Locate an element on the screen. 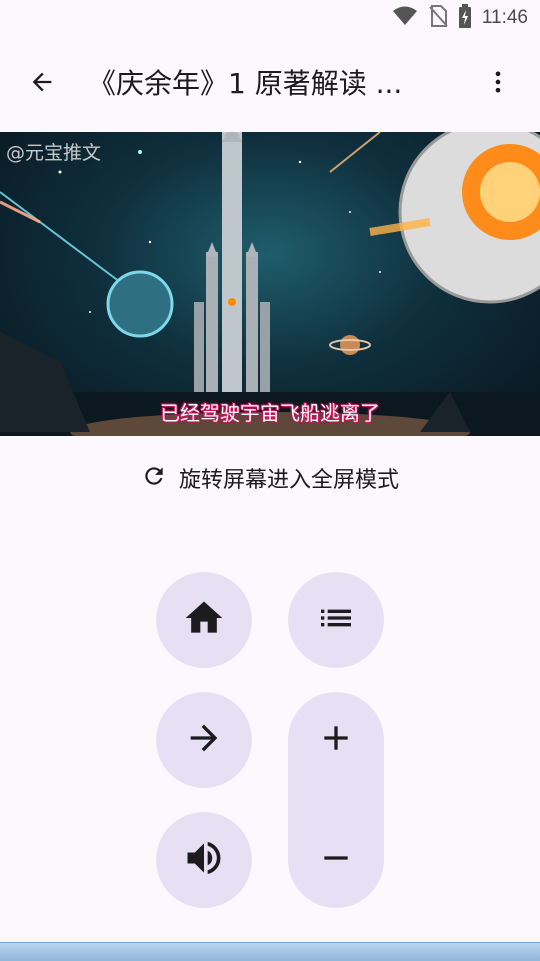  volume-down-button is located at coordinates (336, 860).